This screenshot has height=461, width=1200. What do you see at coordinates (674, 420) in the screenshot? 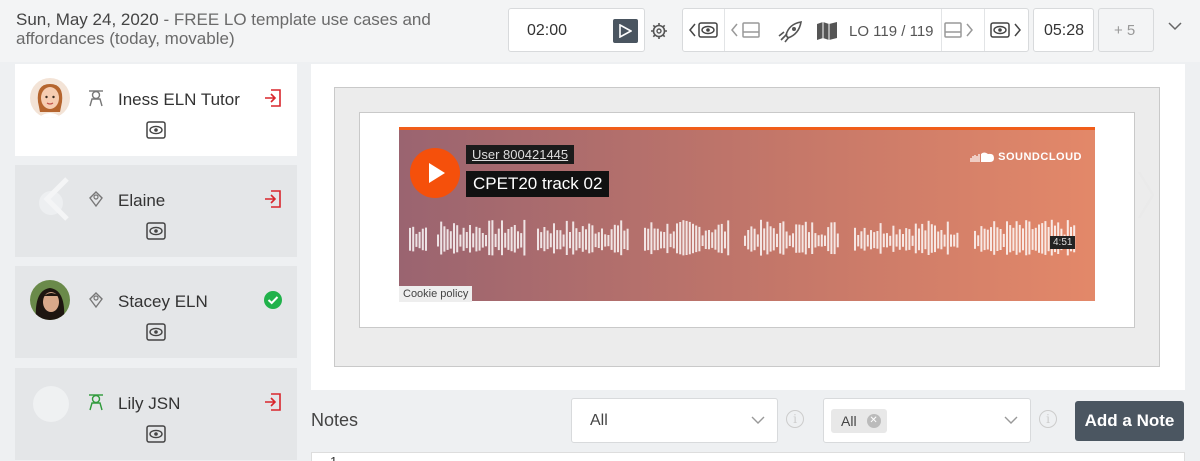
I see `notes-filter-select: All` at bounding box center [674, 420].